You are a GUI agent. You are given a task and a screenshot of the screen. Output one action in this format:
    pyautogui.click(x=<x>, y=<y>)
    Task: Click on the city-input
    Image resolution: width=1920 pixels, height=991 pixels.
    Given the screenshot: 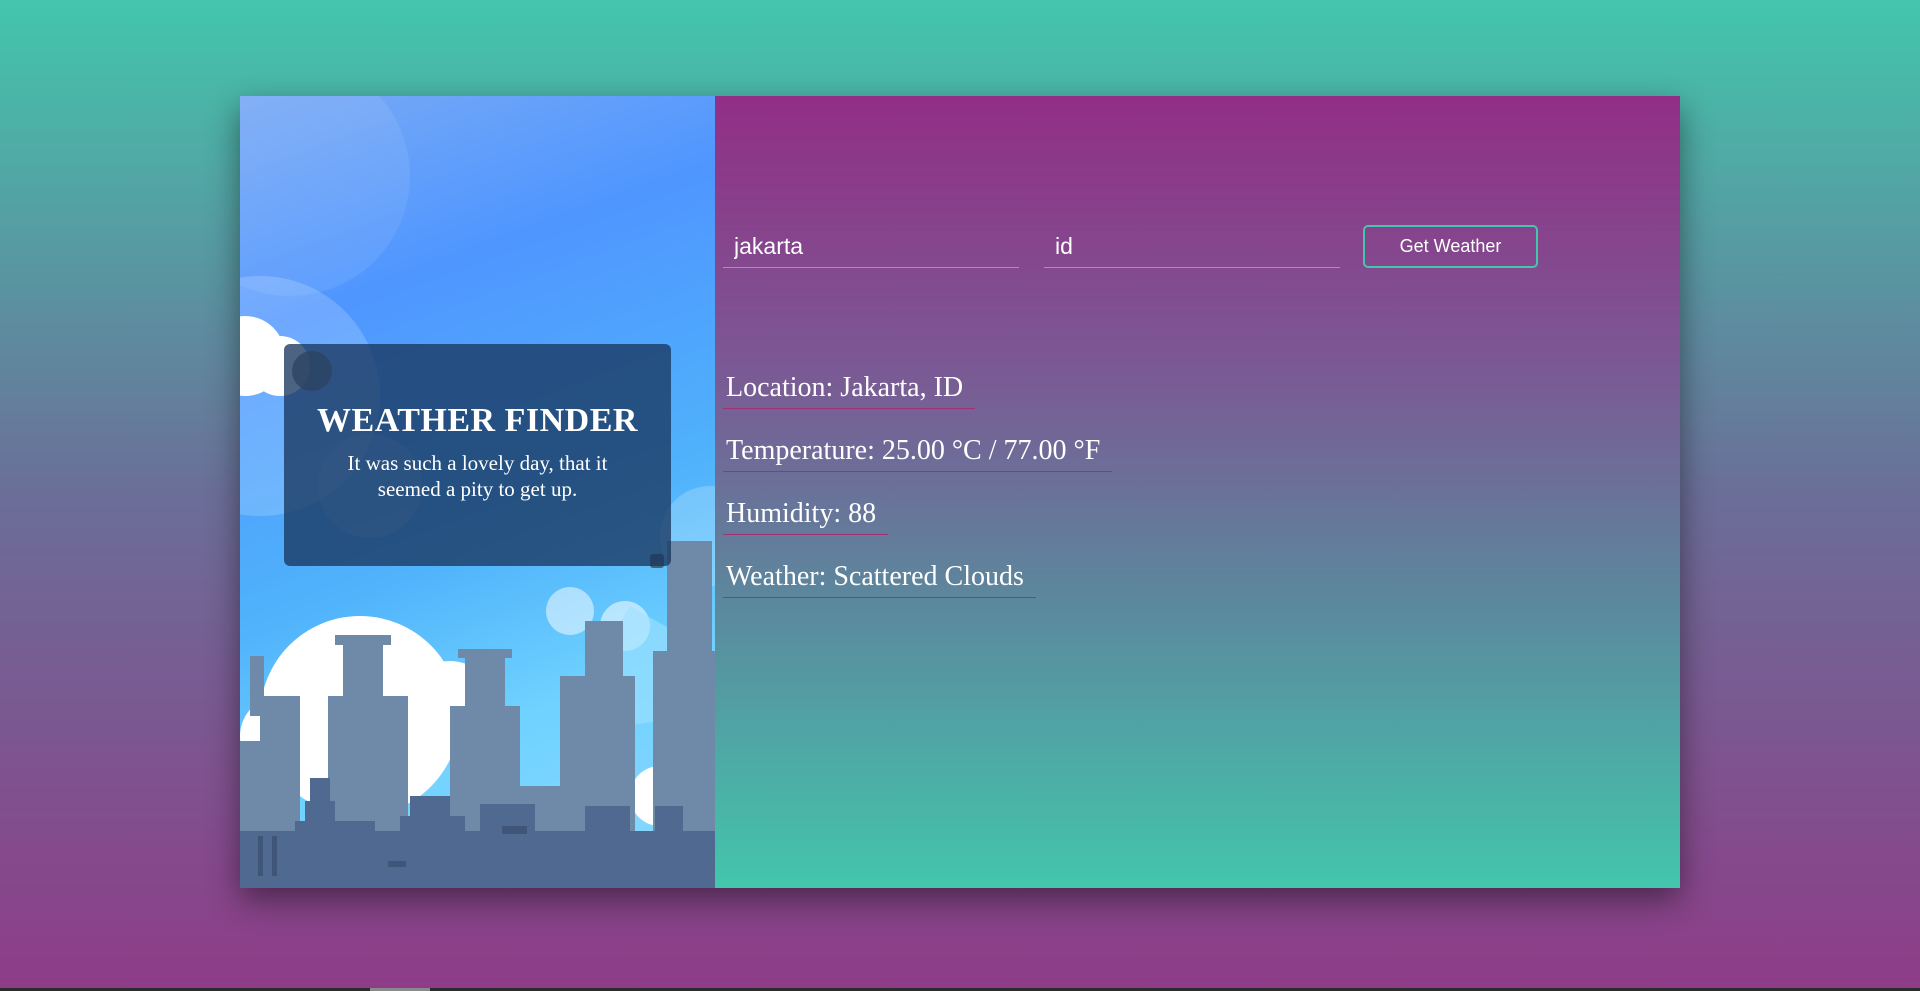 What is the action you would take?
    pyautogui.click(x=871, y=247)
    